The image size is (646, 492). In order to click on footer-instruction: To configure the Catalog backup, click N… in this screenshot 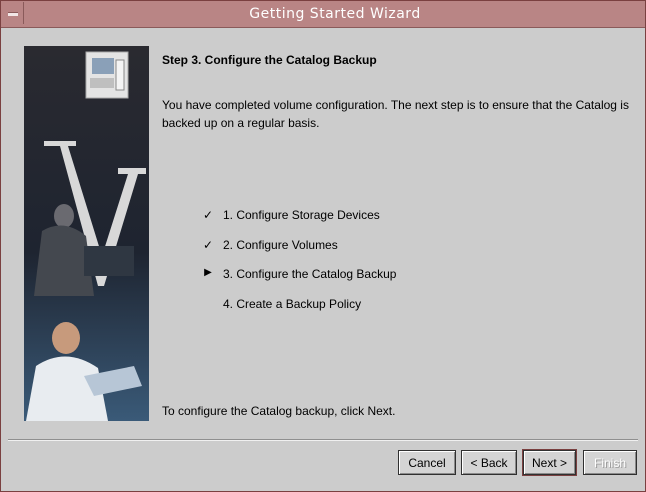, I will do `click(279, 411)`.